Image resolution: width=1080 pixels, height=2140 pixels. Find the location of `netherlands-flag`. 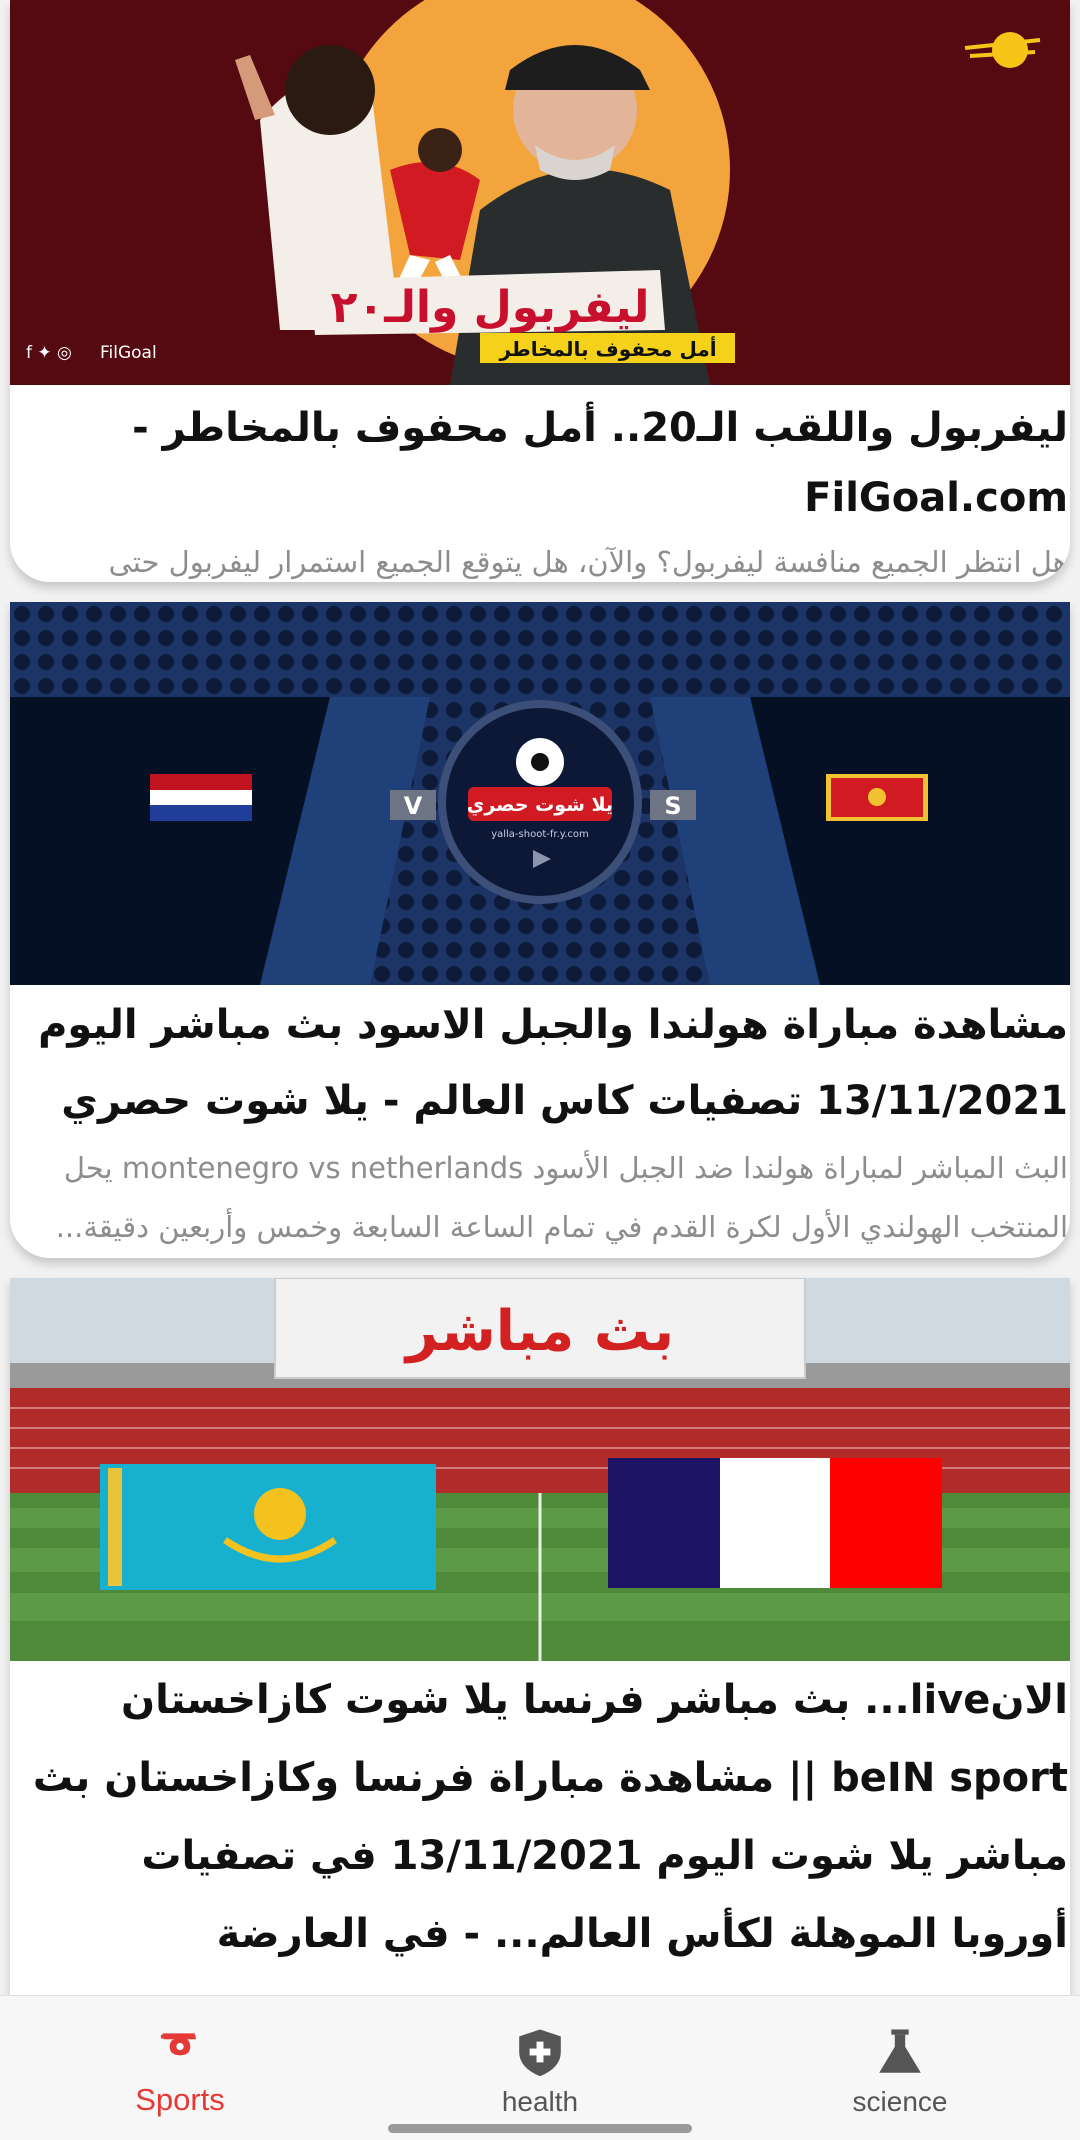

netherlands-flag is located at coordinates (201, 797).